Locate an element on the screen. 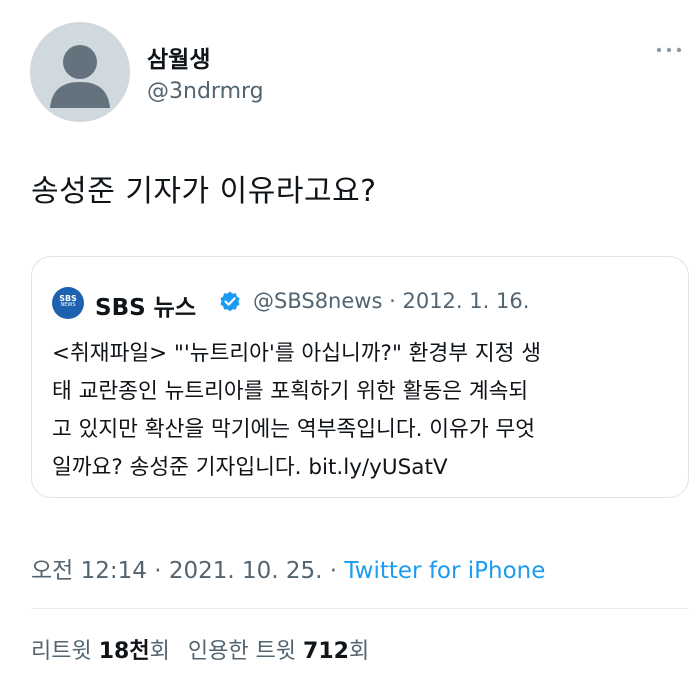  tweet-text: 송성준 기자가 이유라고요? is located at coordinates (204, 191).